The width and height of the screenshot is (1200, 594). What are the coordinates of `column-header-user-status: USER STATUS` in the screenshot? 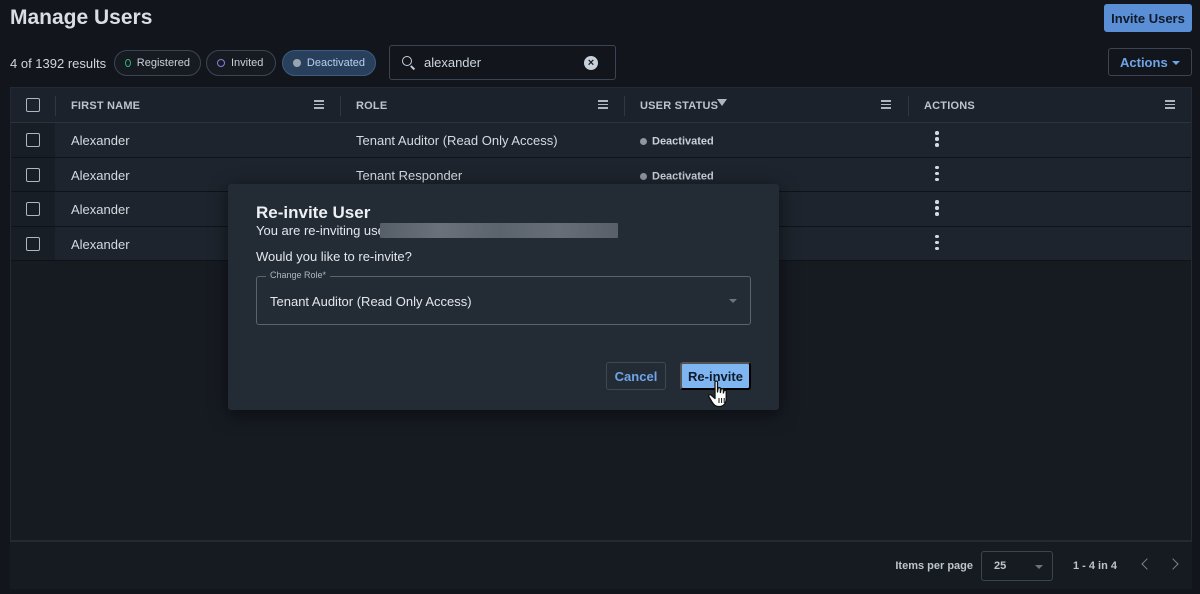 It's located at (679, 106).